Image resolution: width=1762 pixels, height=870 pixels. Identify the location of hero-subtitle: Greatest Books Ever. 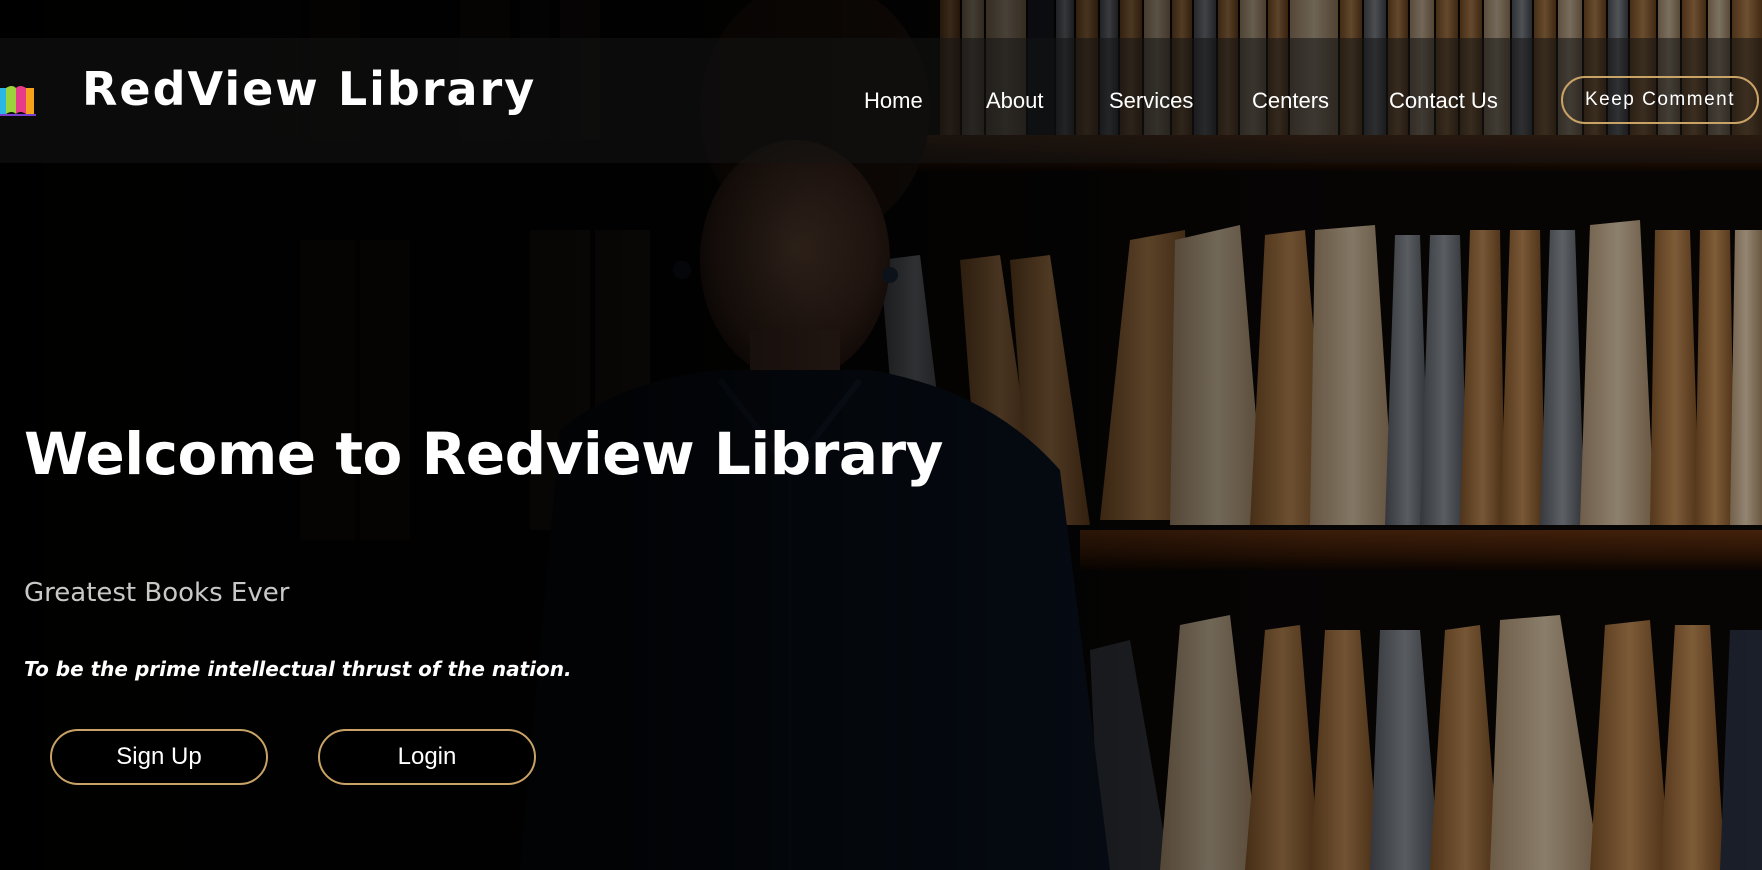
(157, 593).